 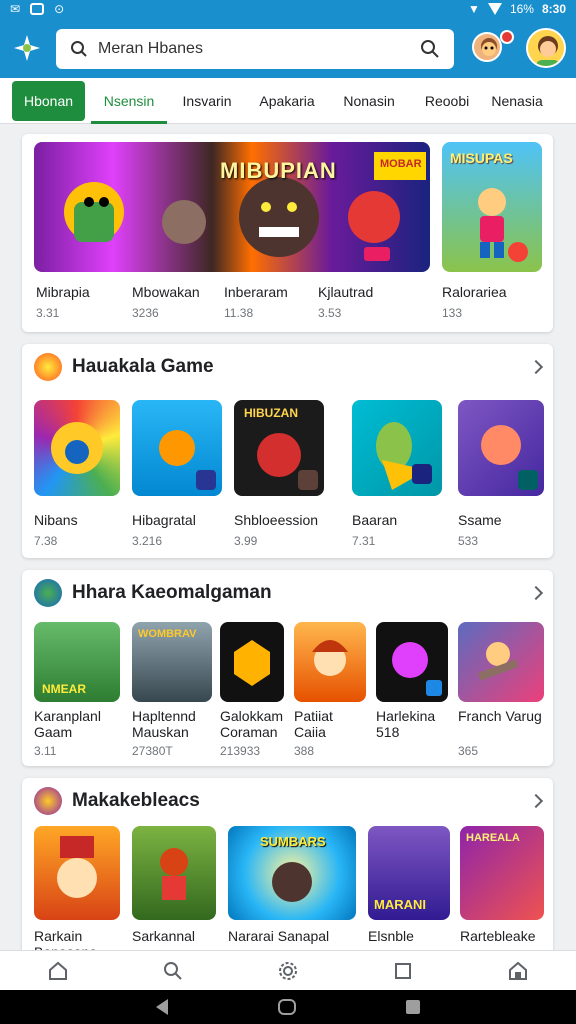 I want to click on profile-avatar, so click(x=546, y=48).